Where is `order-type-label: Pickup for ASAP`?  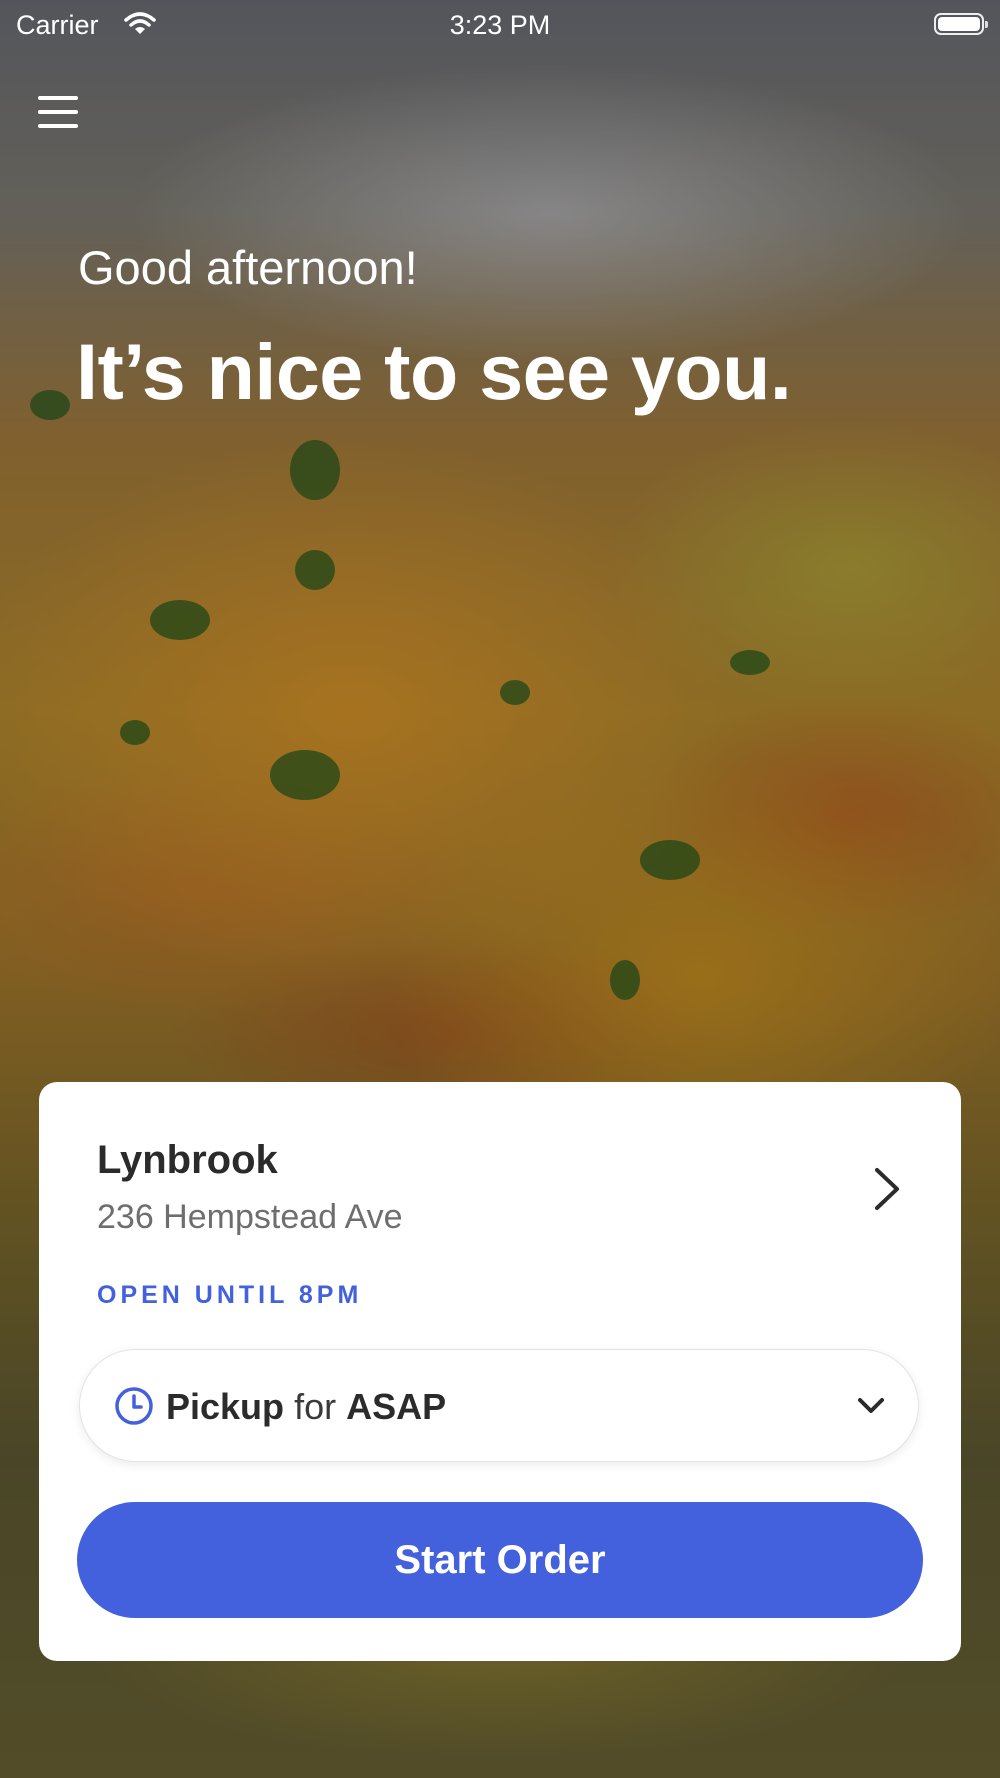
order-type-label: Pickup for ASAP is located at coordinates (306, 1407).